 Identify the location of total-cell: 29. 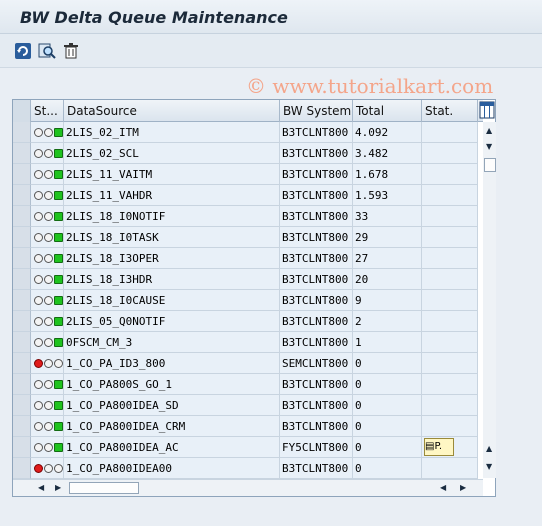
(387, 237).